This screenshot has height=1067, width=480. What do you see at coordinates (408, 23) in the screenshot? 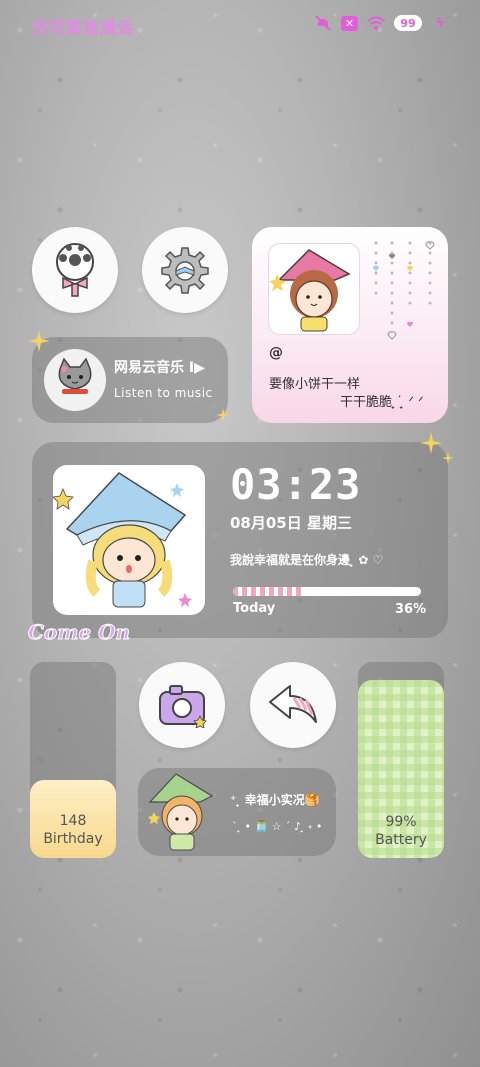
I see `battery-icon: 99` at bounding box center [408, 23].